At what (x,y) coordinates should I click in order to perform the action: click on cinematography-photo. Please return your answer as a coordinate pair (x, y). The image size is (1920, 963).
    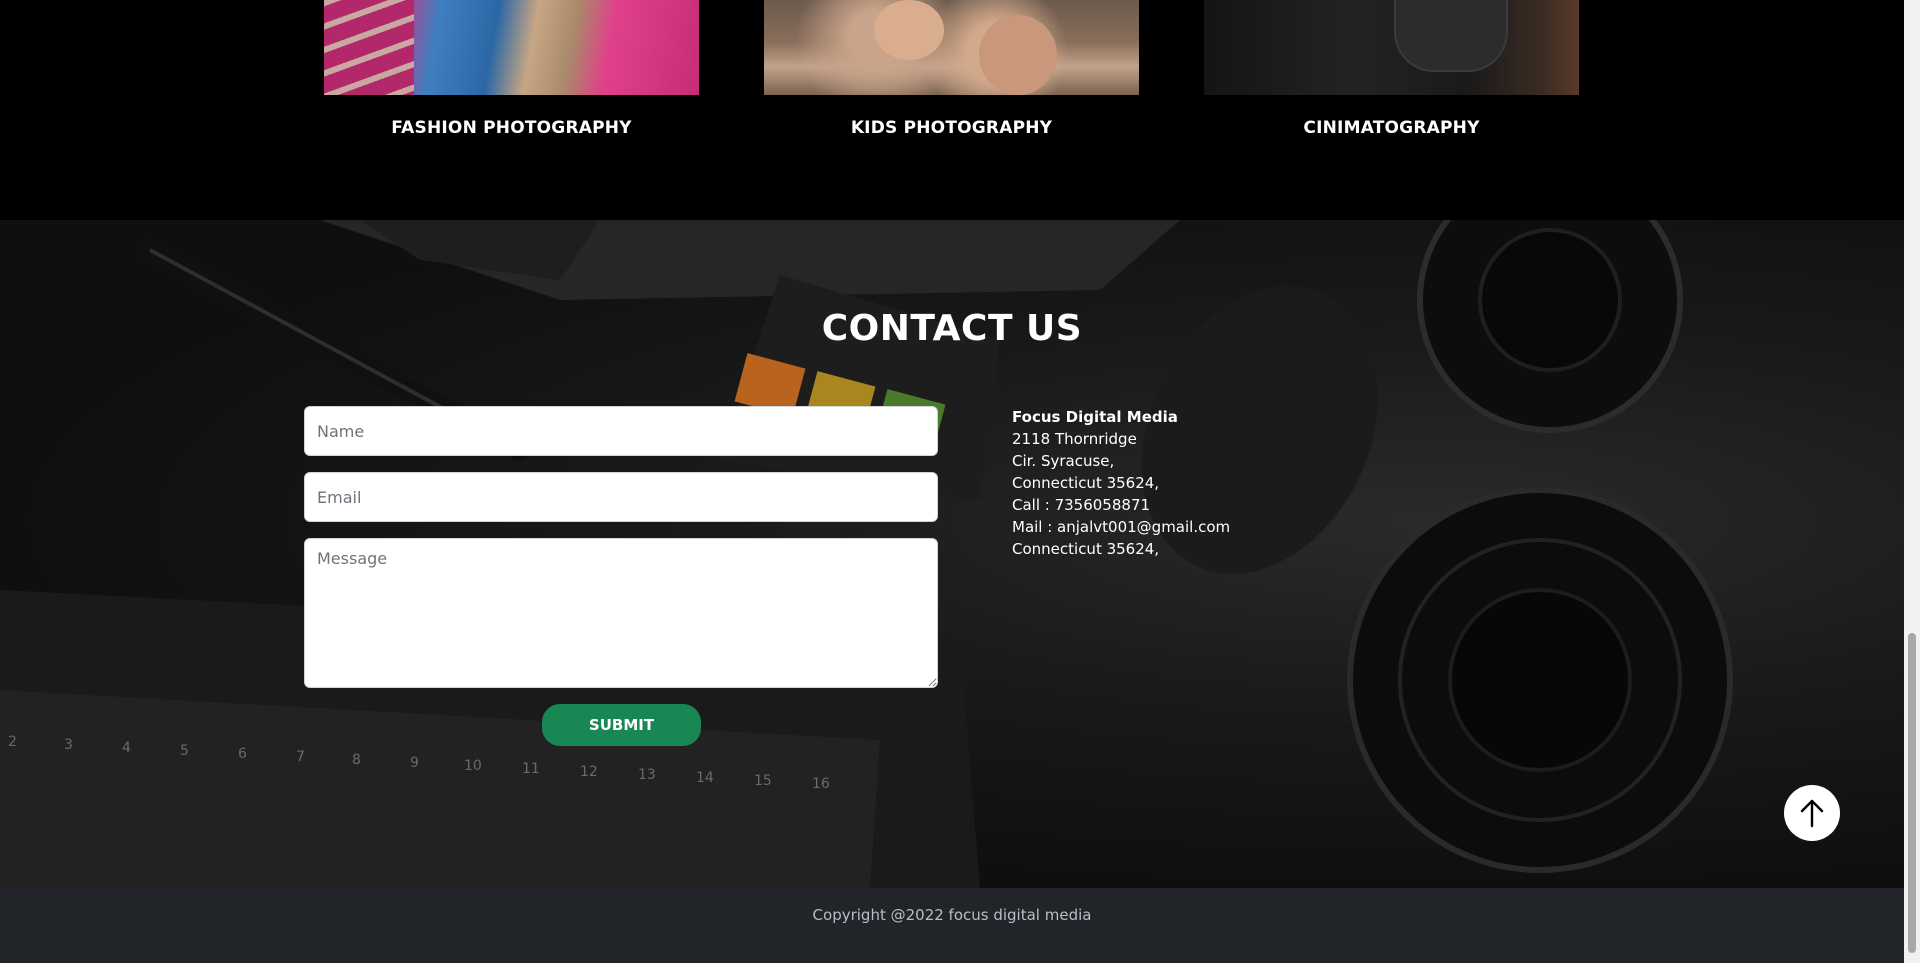
    Looking at the image, I should click on (1391, 47).